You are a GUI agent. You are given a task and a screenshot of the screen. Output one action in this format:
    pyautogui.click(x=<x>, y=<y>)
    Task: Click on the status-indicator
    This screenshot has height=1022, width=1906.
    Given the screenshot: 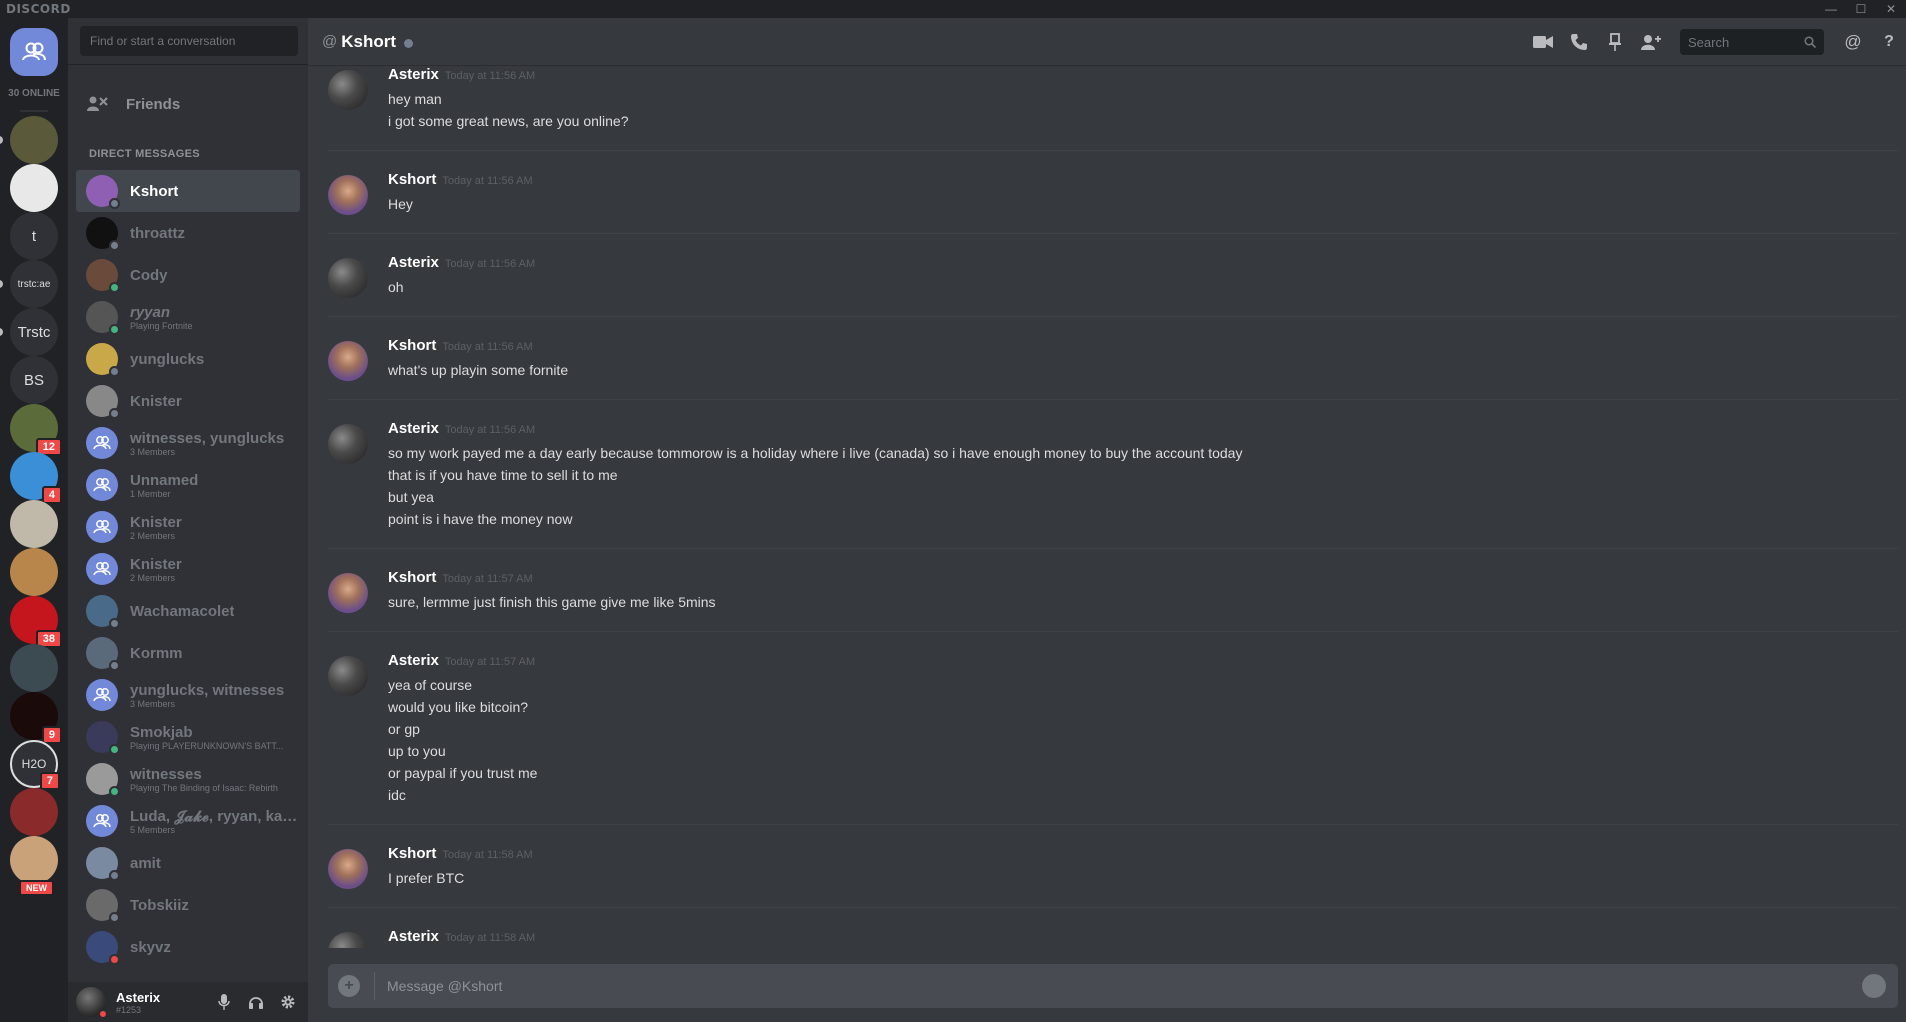 What is the action you would take?
    pyautogui.click(x=114, y=329)
    